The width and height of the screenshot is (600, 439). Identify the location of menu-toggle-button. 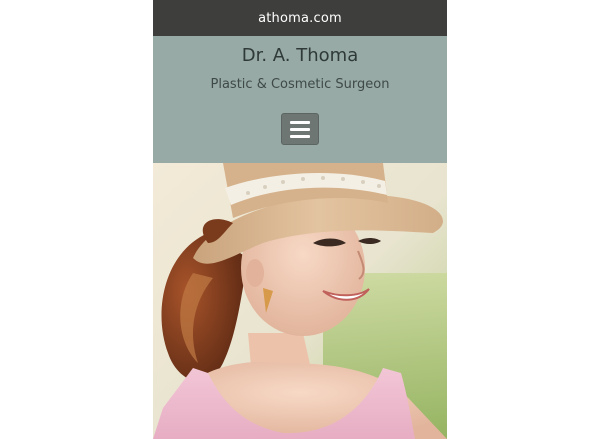
(300, 129).